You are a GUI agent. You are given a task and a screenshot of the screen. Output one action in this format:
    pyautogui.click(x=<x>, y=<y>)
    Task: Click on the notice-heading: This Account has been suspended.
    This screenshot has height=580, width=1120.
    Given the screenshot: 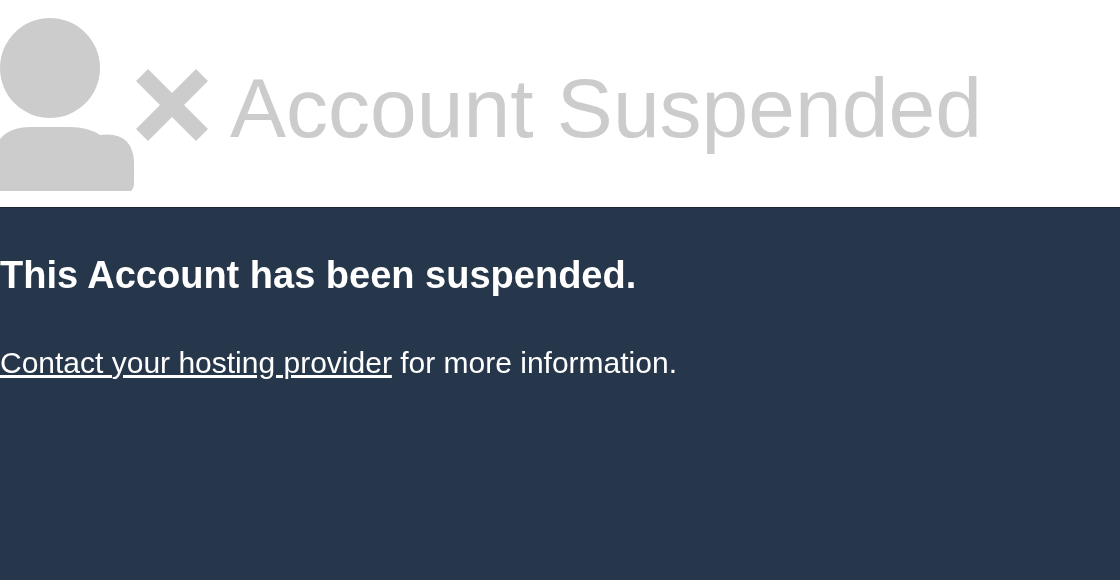 What is the action you would take?
    pyautogui.click(x=318, y=275)
    